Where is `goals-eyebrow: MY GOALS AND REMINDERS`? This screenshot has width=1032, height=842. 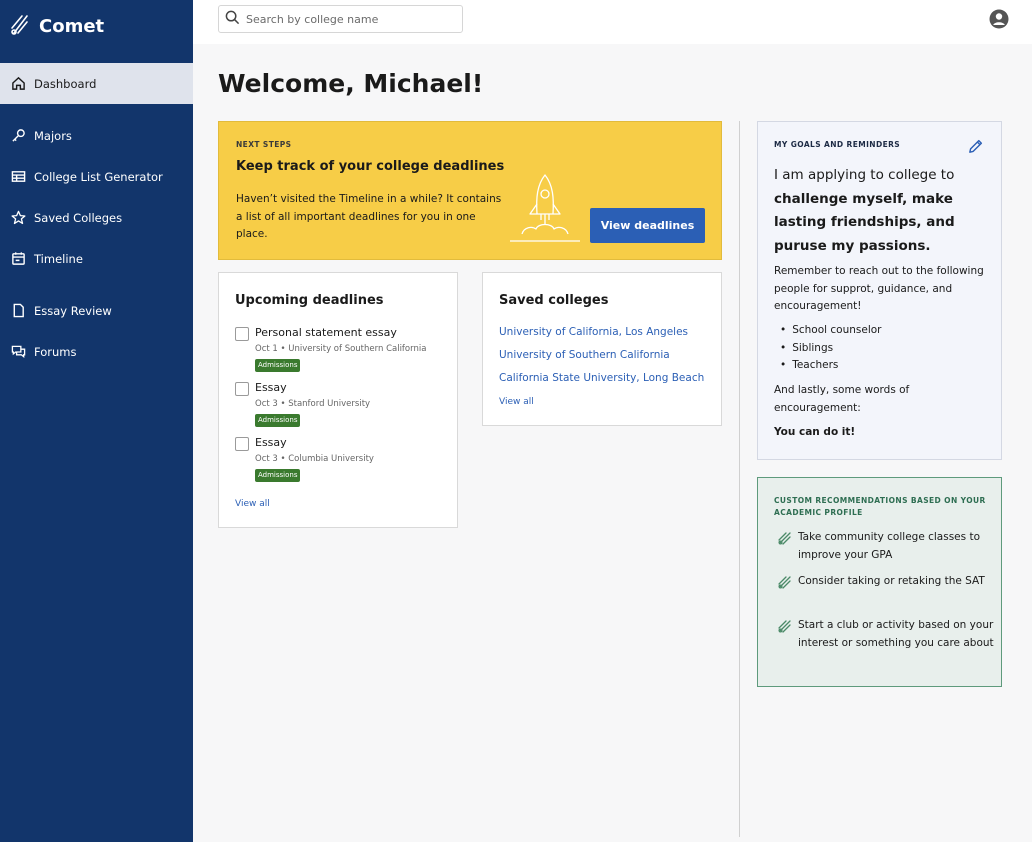 goals-eyebrow: MY GOALS AND REMINDERS is located at coordinates (837, 144).